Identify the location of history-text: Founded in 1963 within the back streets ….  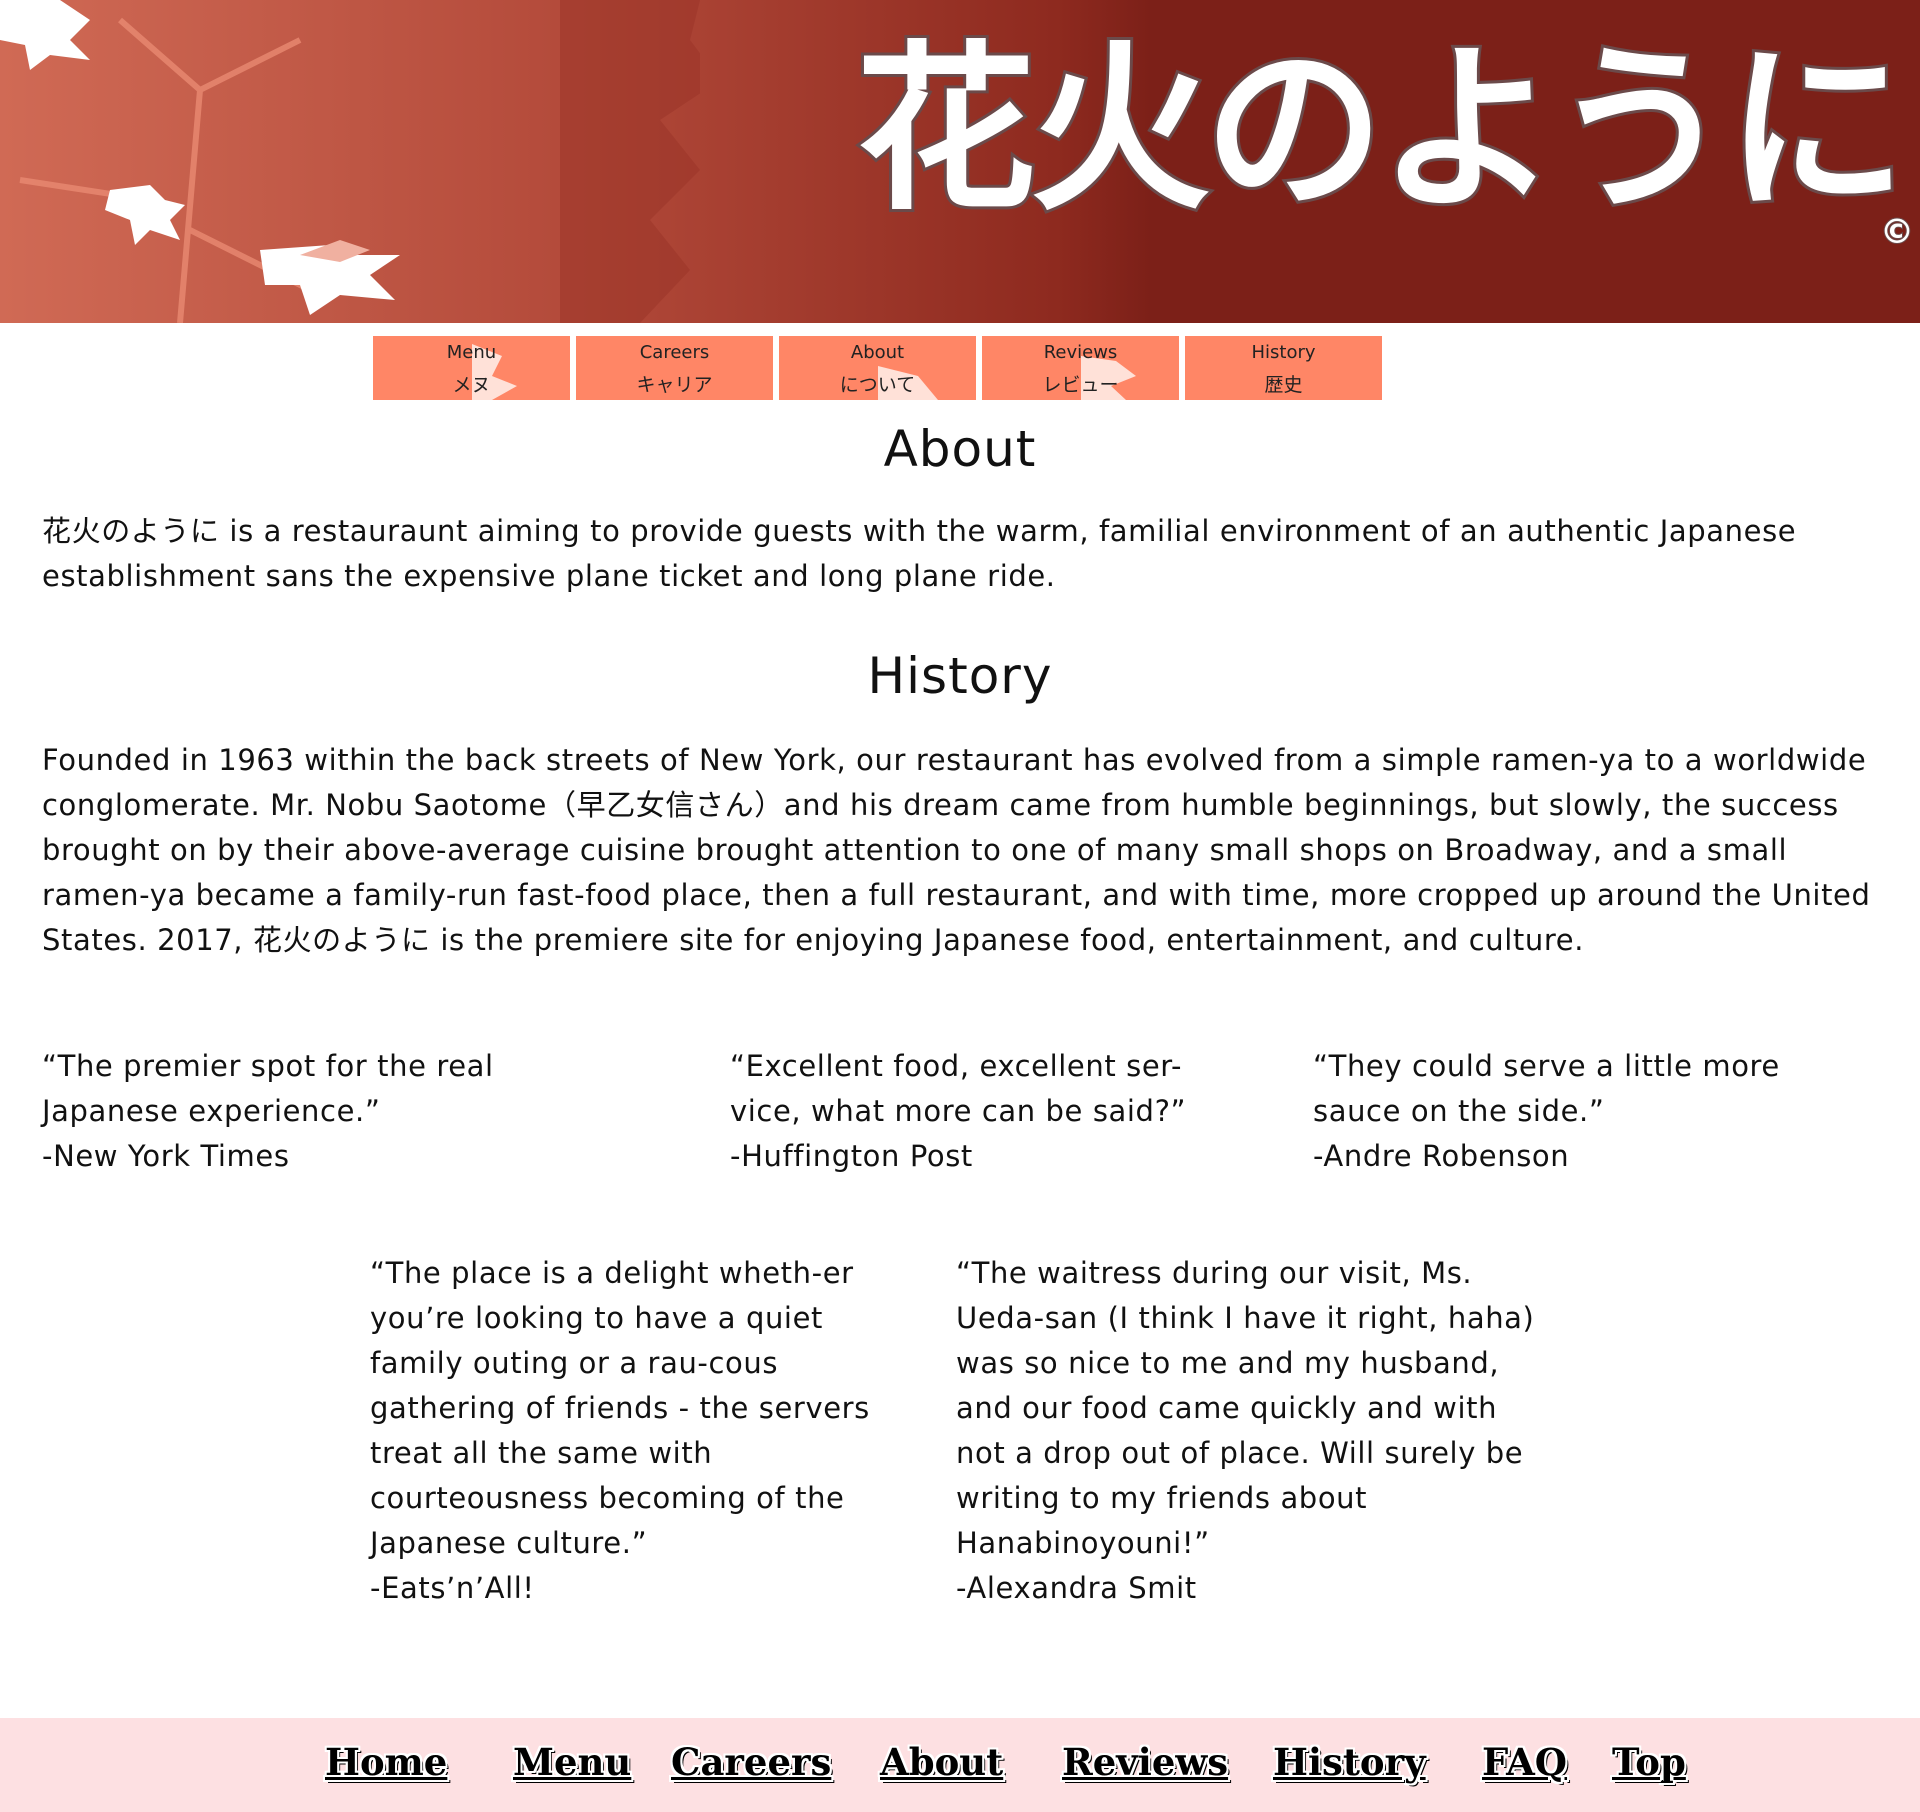
(956, 850).